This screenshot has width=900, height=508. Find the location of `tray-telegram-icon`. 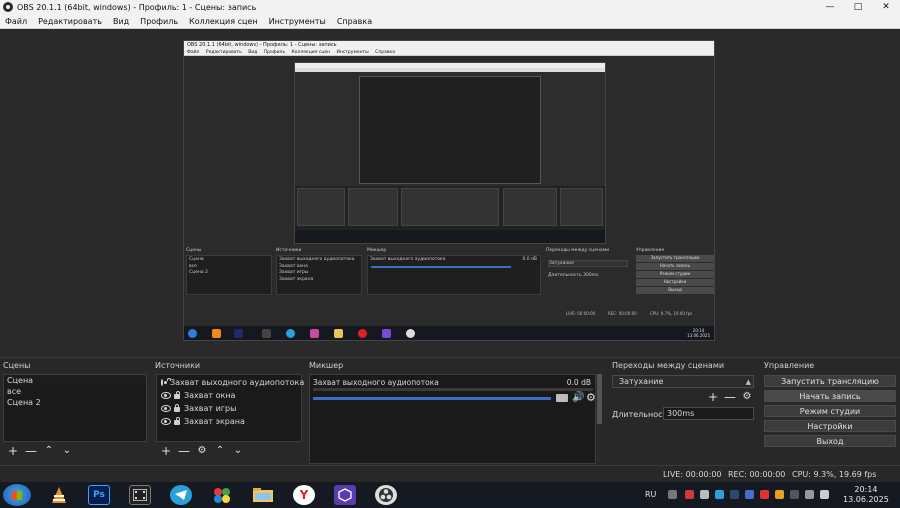

tray-telegram-icon is located at coordinates (719, 494).